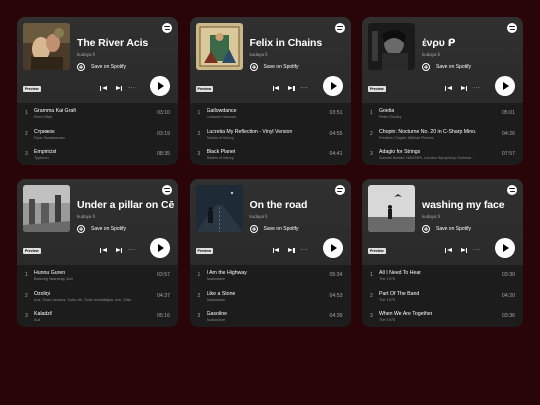 This screenshot has width=540, height=405. What do you see at coordinates (470, 43) in the screenshot?
I see `playlist-title: ένρυ ᑭ` at bounding box center [470, 43].